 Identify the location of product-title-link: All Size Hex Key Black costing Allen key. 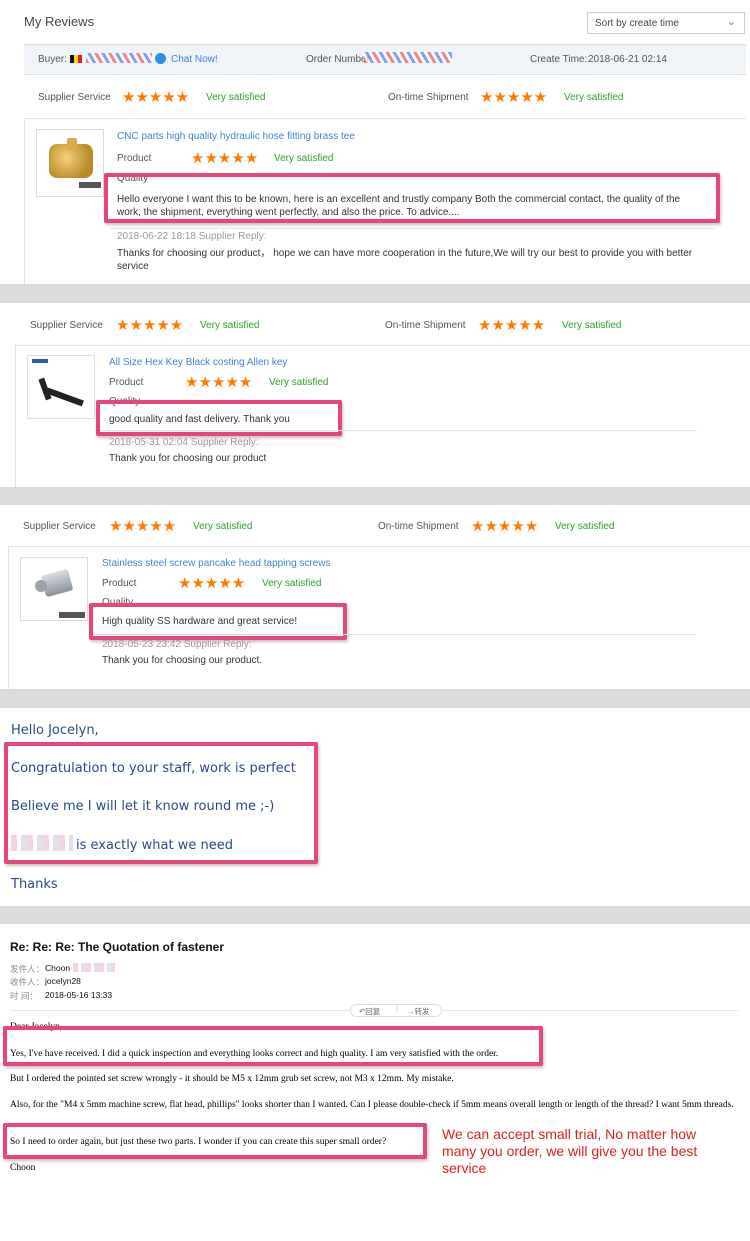
(198, 362).